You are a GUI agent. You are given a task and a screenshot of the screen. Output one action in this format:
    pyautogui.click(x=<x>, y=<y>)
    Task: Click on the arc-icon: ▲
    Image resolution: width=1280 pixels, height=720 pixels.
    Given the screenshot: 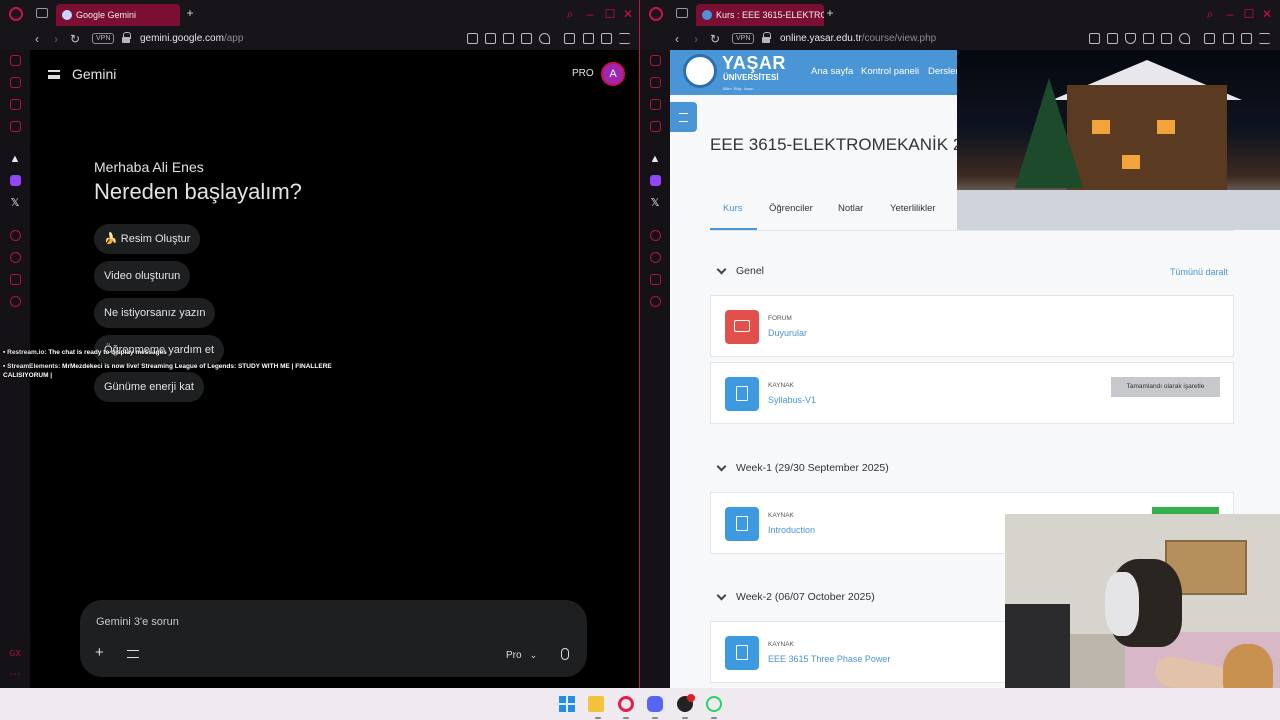 What is the action you would take?
    pyautogui.click(x=655, y=159)
    